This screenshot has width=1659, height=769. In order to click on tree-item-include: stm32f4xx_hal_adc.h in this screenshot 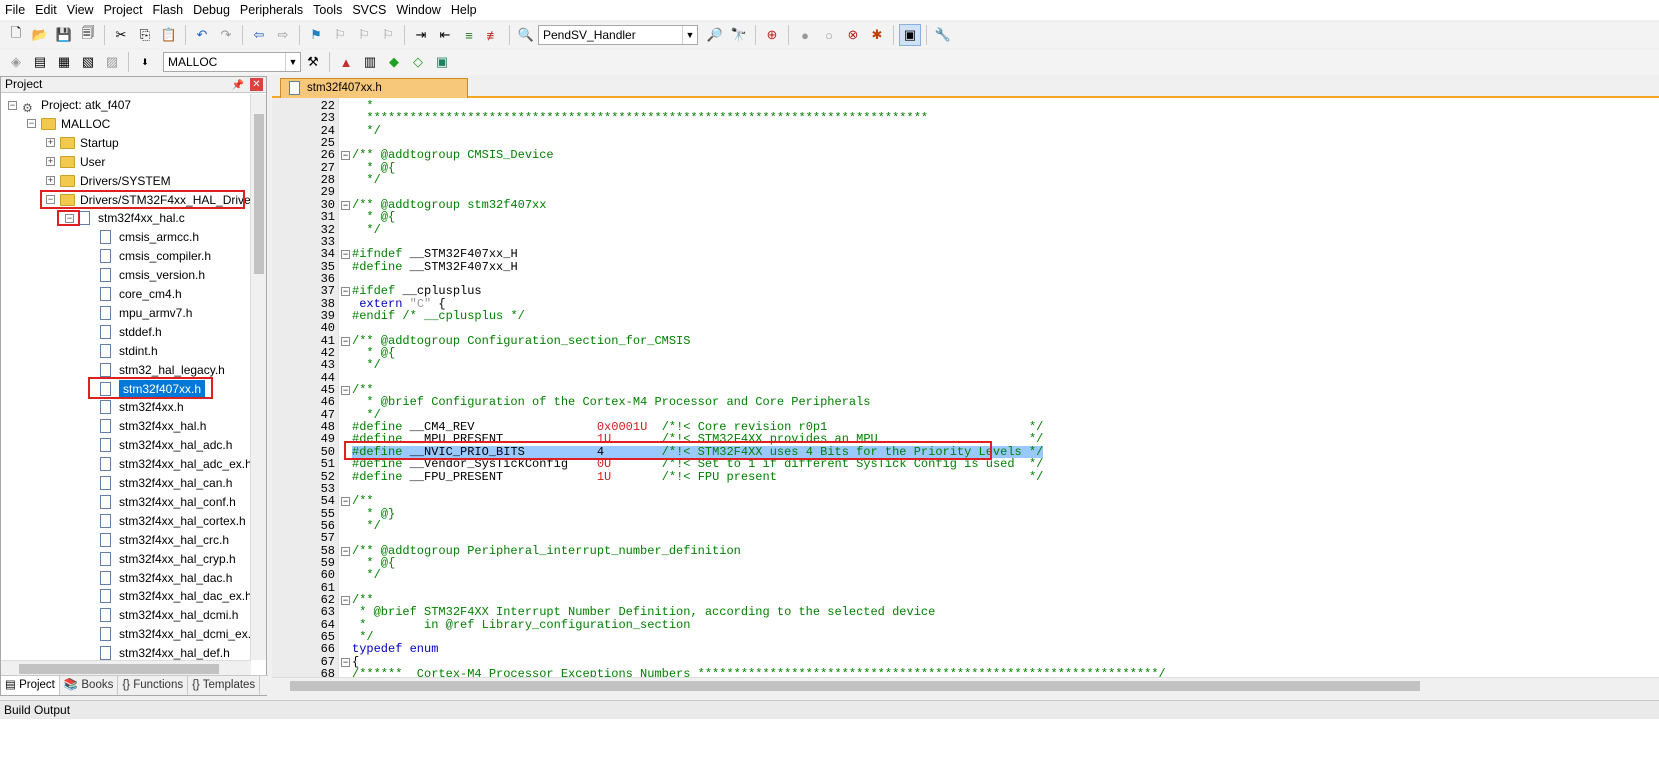, I will do `click(166, 445)`.